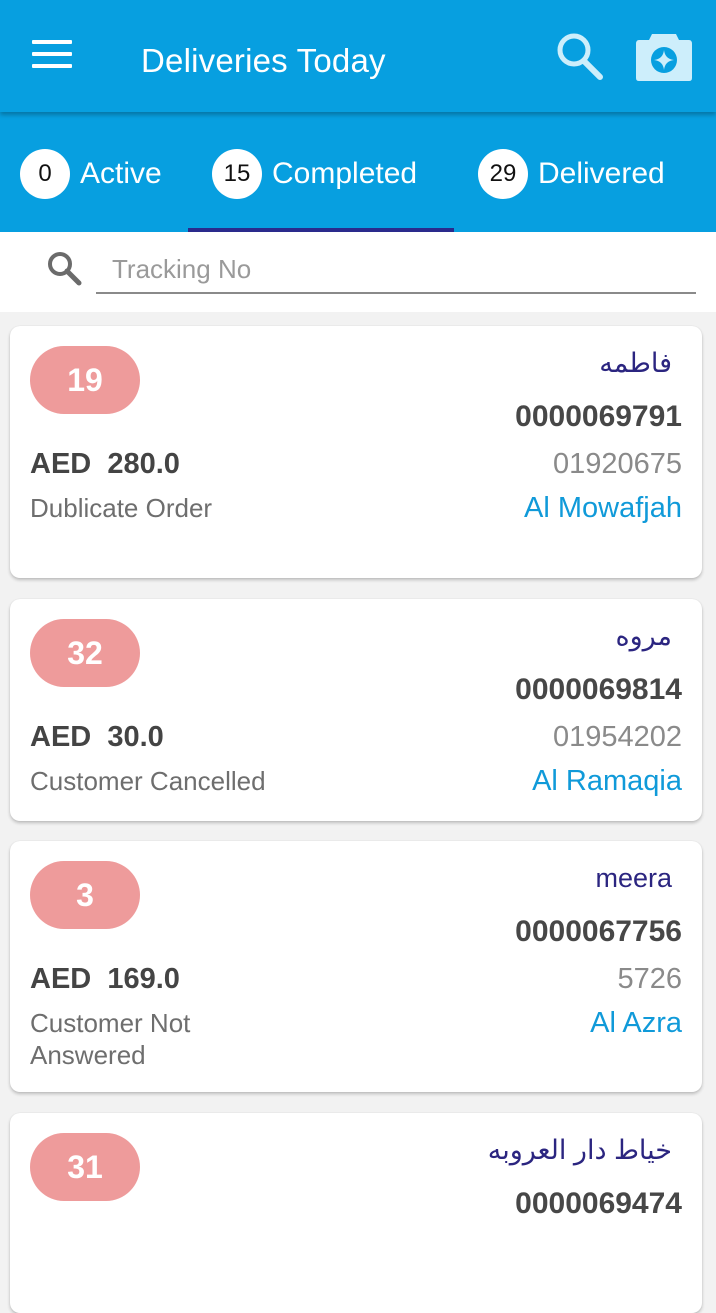 This screenshot has height=1313, width=716. What do you see at coordinates (45, 174) in the screenshot?
I see `tab-count-badge: 0` at bounding box center [45, 174].